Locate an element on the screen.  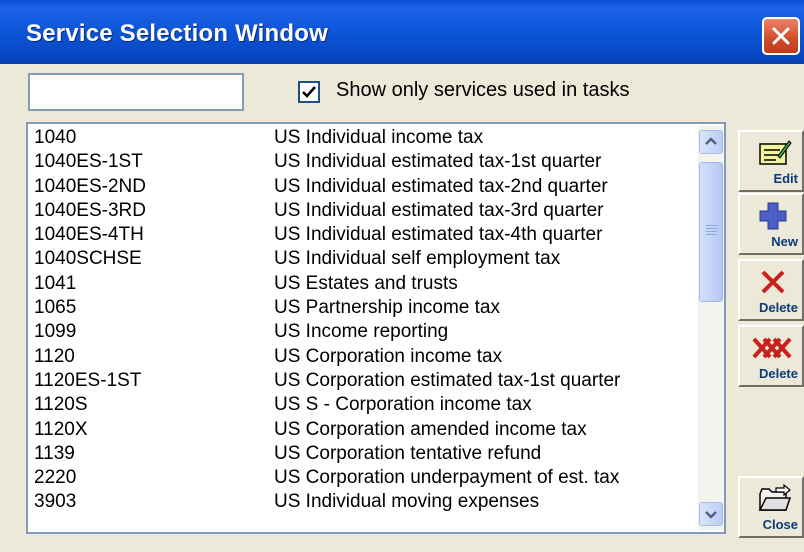
service-code: 1040SCHSE is located at coordinates (88, 259).